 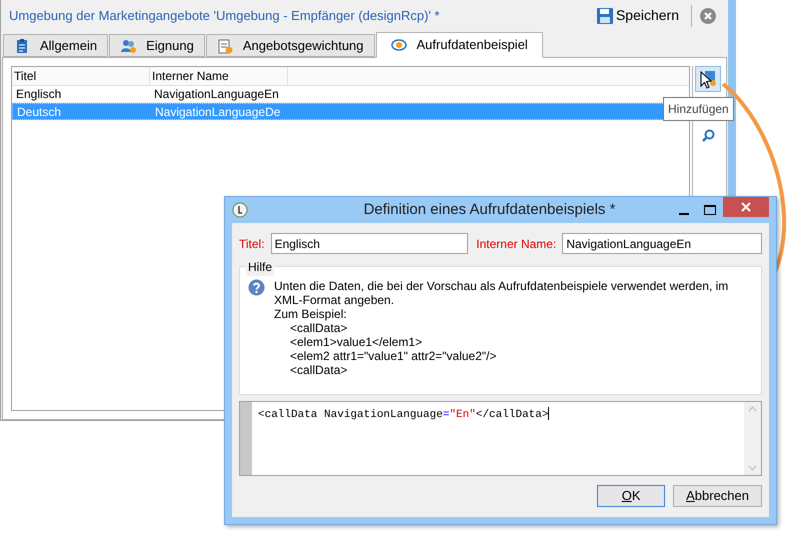 I want to click on tooltip: Hinzufügen, so click(x=698, y=109).